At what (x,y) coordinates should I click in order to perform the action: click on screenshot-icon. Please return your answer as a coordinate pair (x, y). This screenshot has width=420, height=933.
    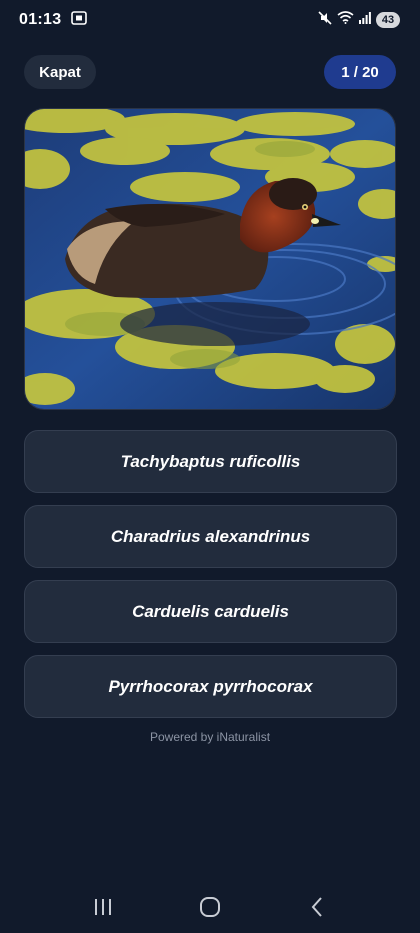
    Looking at the image, I should click on (79, 20).